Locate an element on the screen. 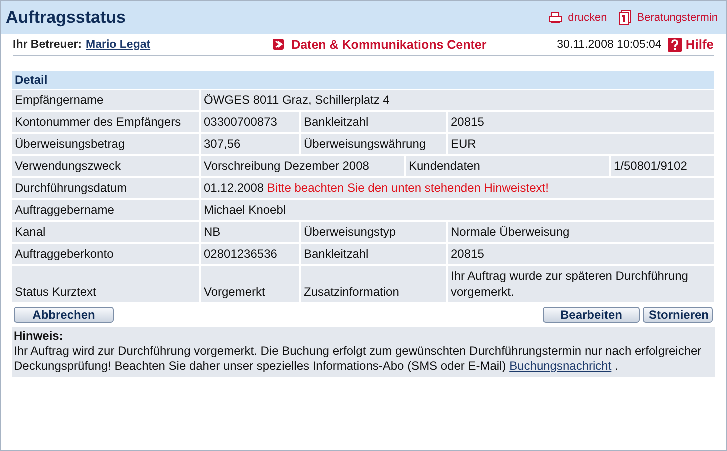 Image resolution: width=727 pixels, height=451 pixels. field-label: Überweisungsbetrag is located at coordinates (106, 144).